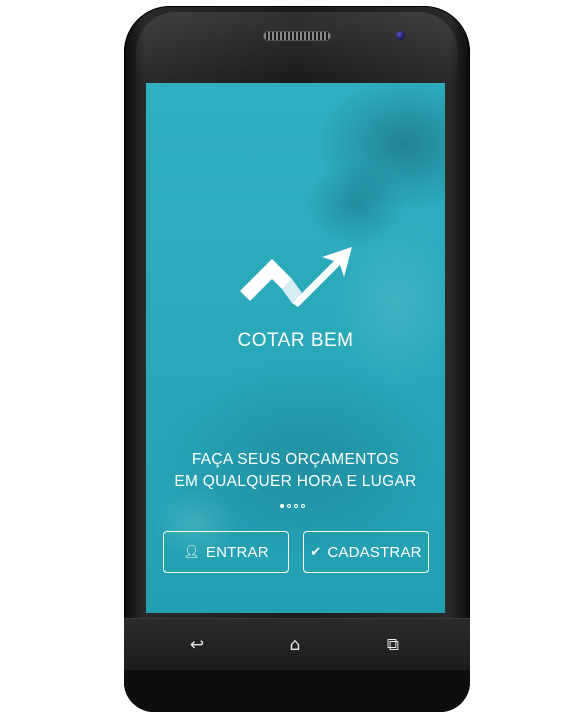  What do you see at coordinates (400, 35) in the screenshot?
I see `front-camera` at bounding box center [400, 35].